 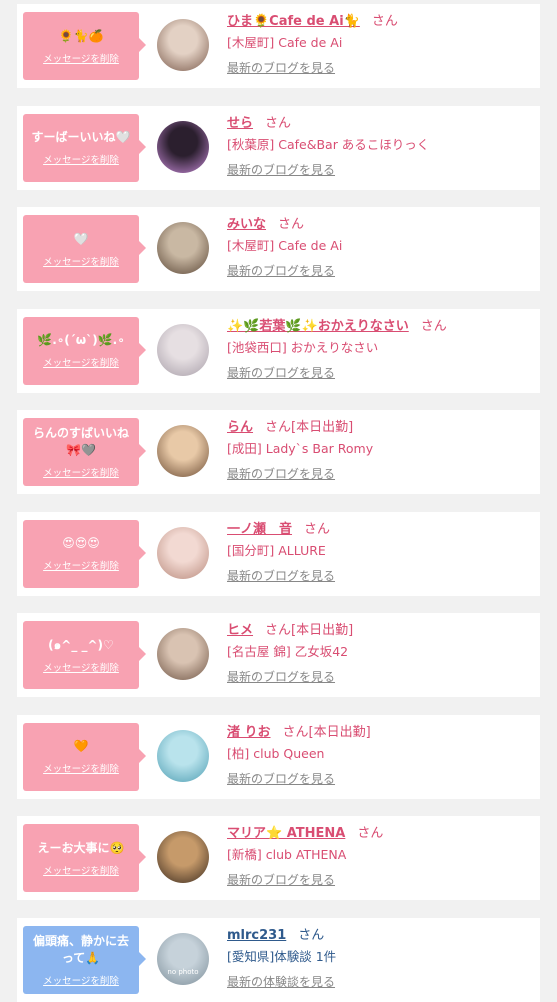 What do you see at coordinates (183, 971) in the screenshot?
I see `no-photo-text: no photo` at bounding box center [183, 971].